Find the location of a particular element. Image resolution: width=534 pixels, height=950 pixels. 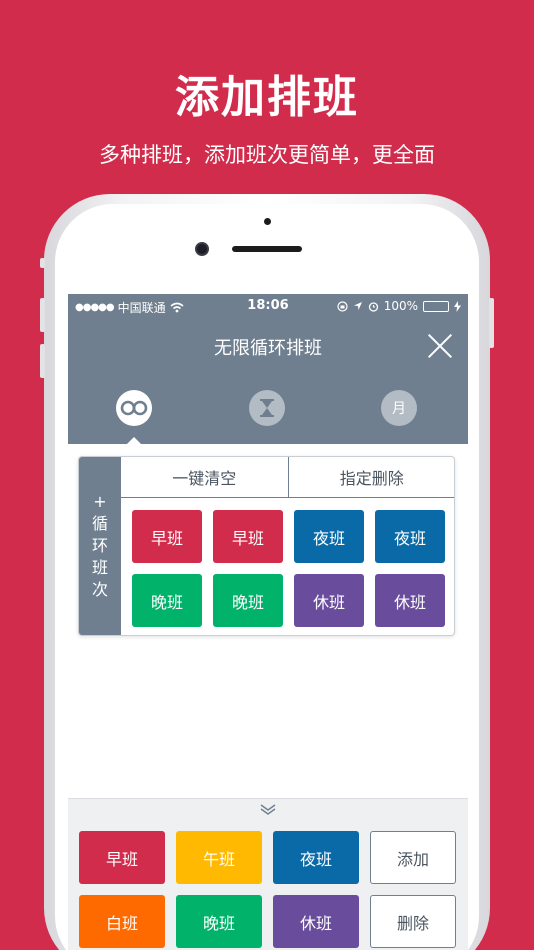

add-shift-button: 添加 is located at coordinates (413, 857).